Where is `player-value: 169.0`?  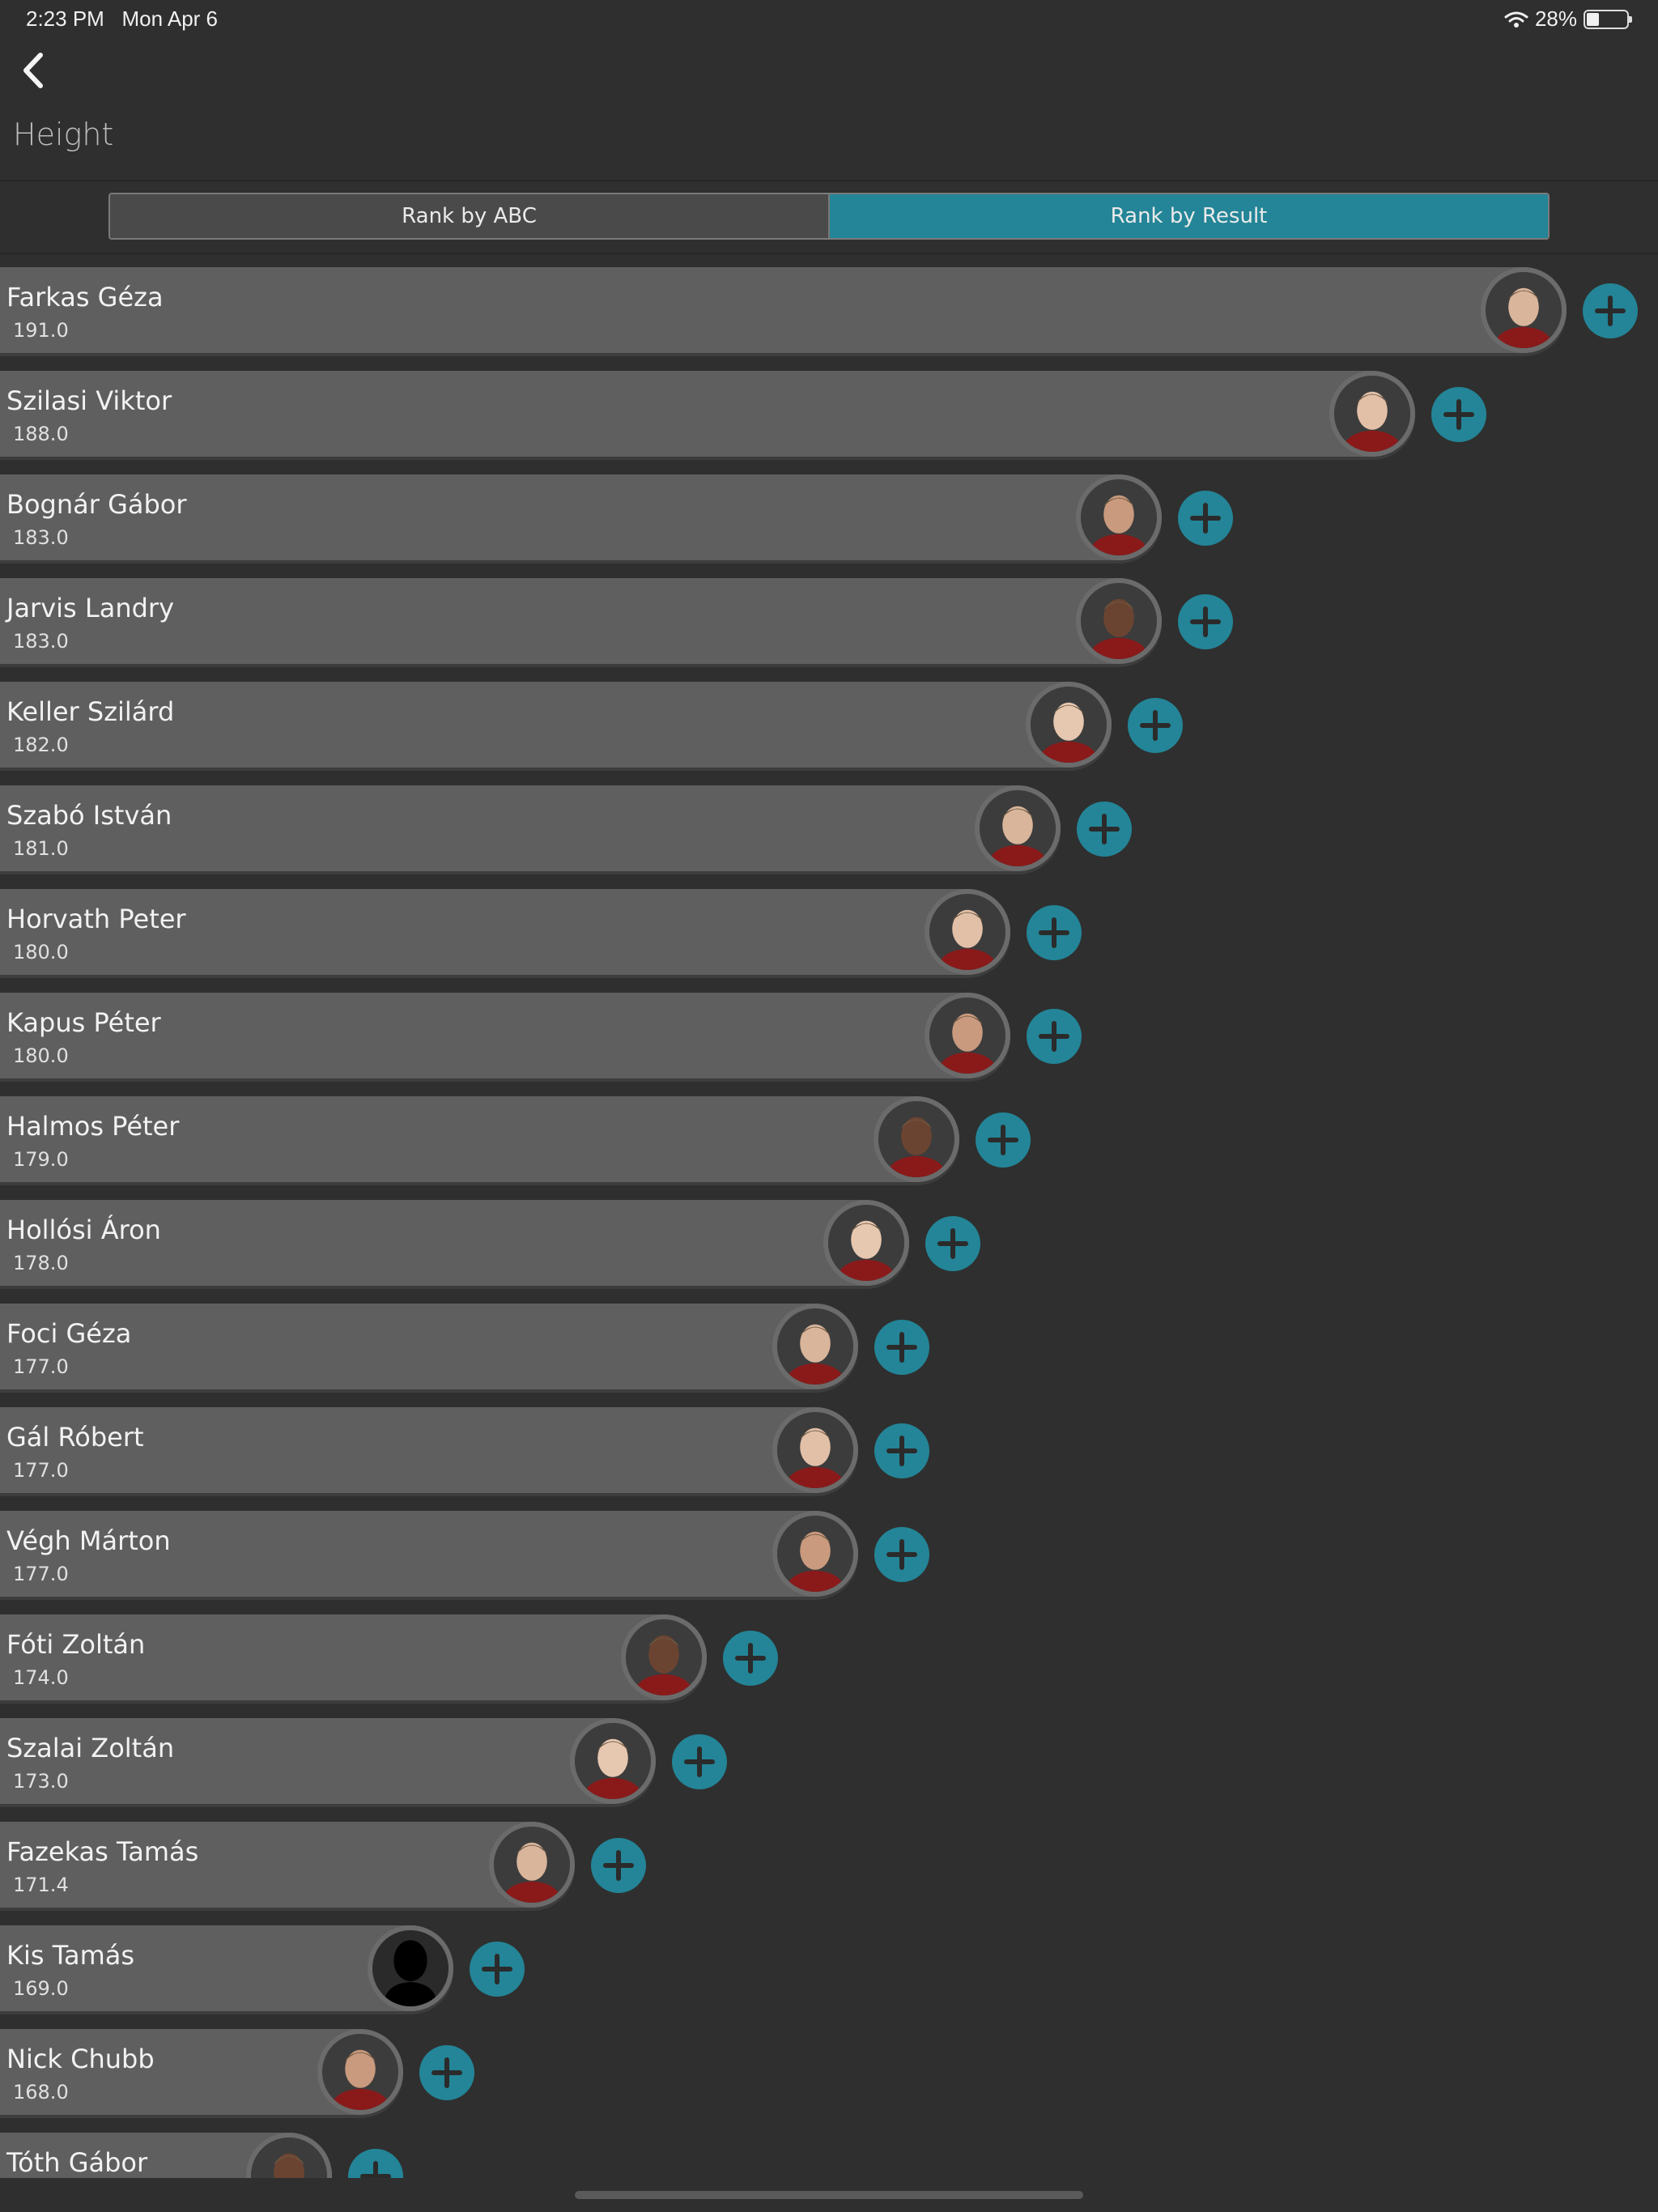
player-value: 169.0 is located at coordinates (41, 1989).